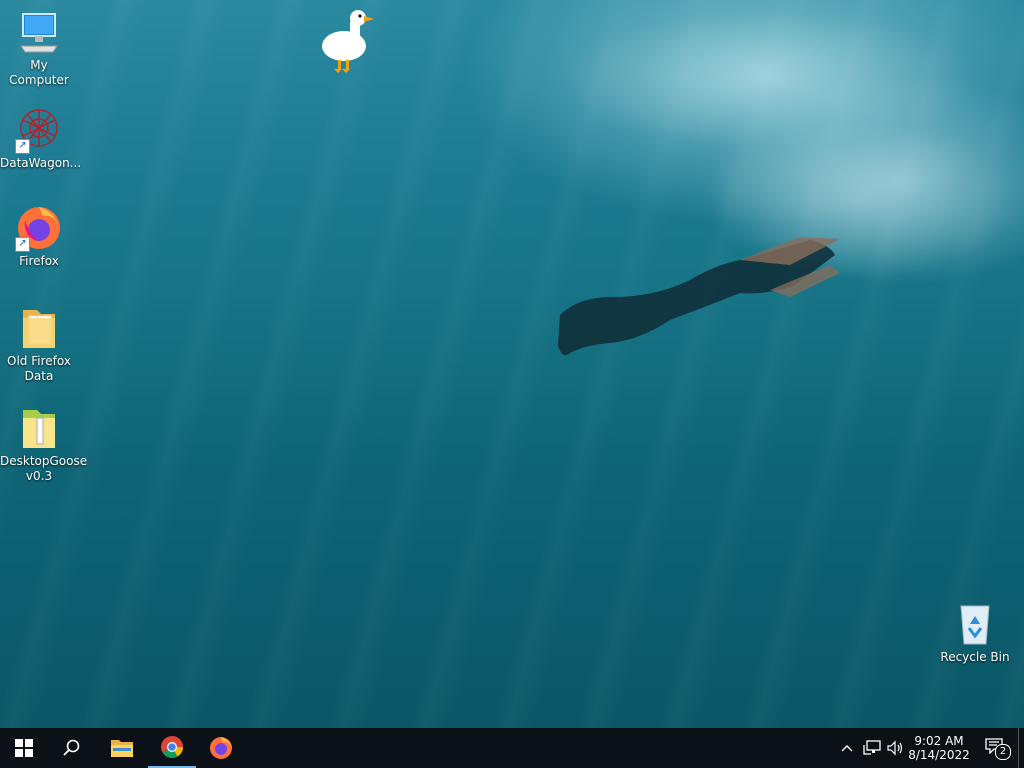 The width and height of the screenshot is (1024, 768). What do you see at coordinates (939, 755) in the screenshot?
I see `clock-date: 8/14/2022` at bounding box center [939, 755].